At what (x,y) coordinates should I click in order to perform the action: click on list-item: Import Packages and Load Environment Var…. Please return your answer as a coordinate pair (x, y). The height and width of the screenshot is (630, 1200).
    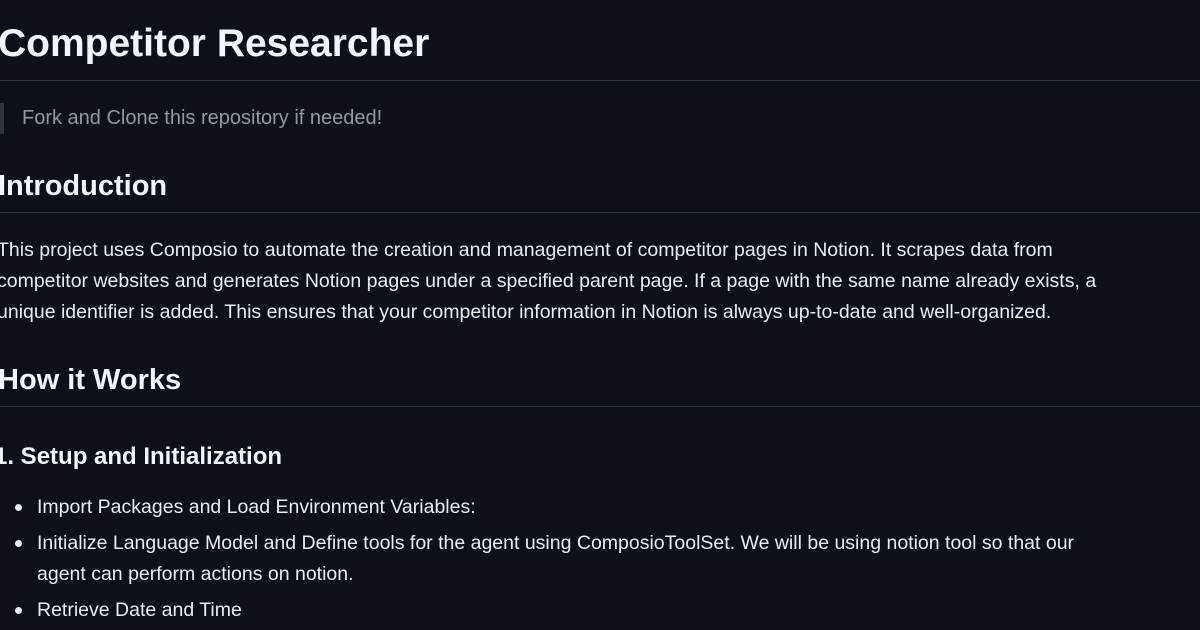
    Looking at the image, I should click on (600, 507).